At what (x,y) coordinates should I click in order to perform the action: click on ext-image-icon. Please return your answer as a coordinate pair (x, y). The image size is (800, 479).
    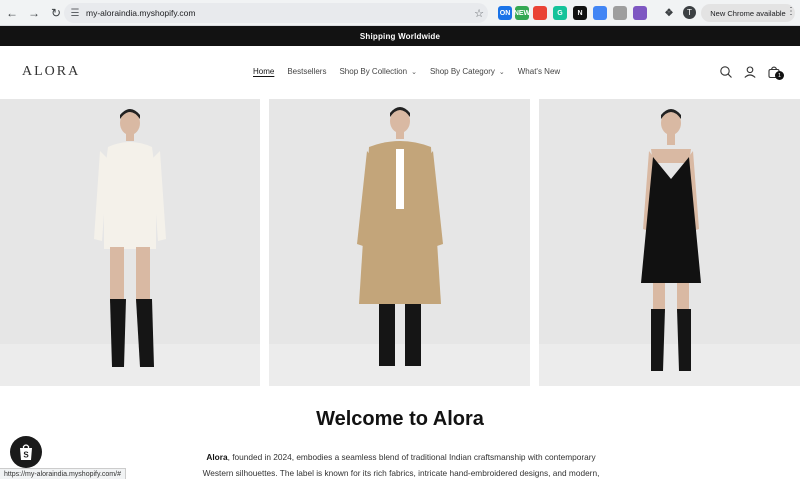
    Looking at the image, I should click on (640, 13).